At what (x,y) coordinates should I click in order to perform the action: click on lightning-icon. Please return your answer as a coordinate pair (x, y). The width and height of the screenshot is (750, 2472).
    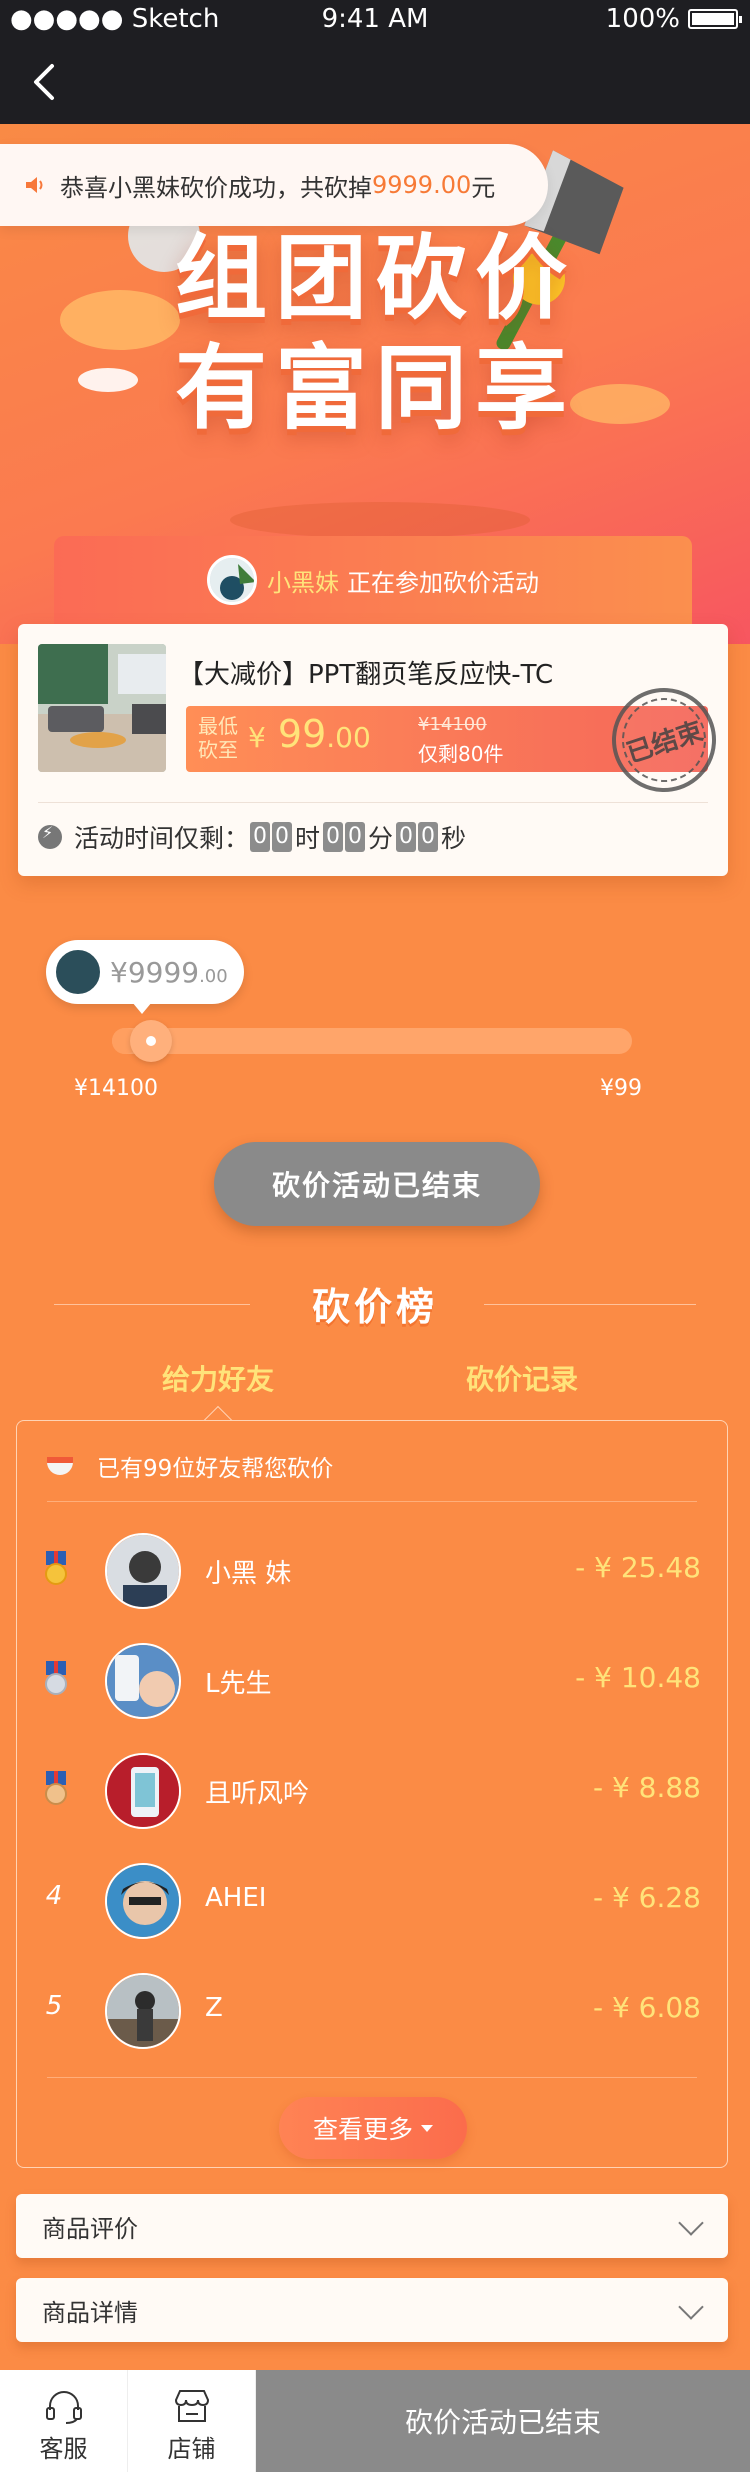
    Looking at the image, I should click on (50, 836).